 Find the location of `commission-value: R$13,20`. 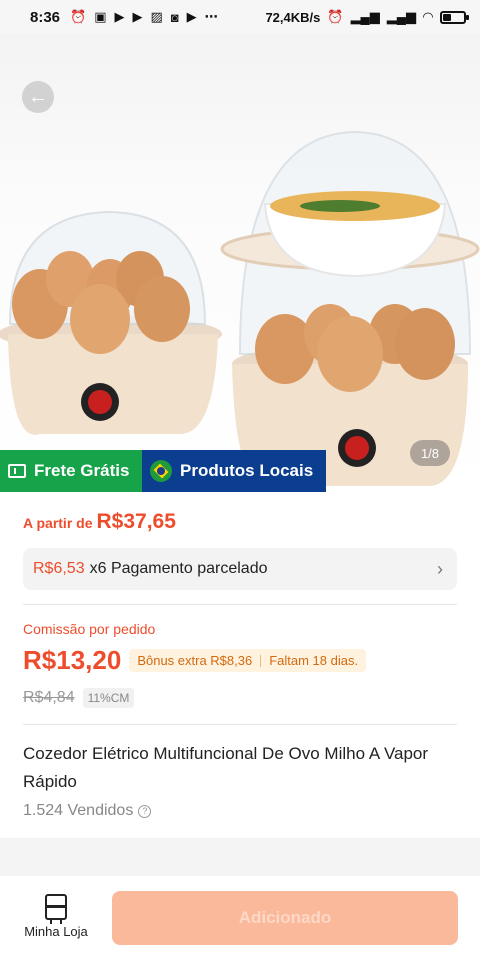

commission-value: R$13,20 is located at coordinates (72, 660).